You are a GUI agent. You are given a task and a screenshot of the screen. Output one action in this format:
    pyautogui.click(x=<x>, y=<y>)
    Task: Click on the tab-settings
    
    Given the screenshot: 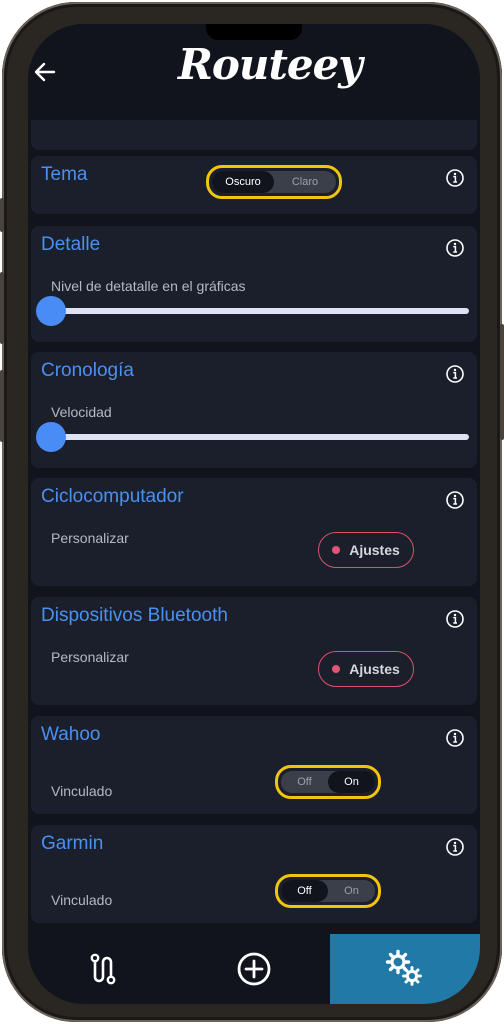 What is the action you would take?
    pyautogui.click(x=405, y=969)
    